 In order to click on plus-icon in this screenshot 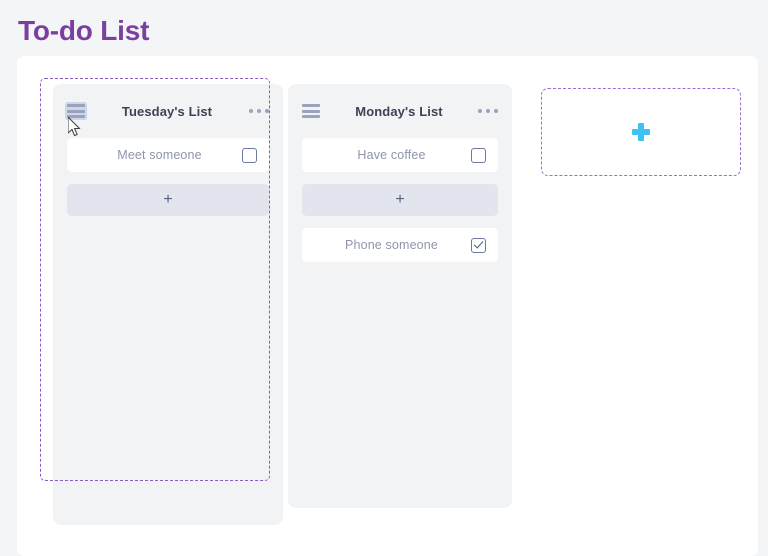, I will do `click(641, 132)`.